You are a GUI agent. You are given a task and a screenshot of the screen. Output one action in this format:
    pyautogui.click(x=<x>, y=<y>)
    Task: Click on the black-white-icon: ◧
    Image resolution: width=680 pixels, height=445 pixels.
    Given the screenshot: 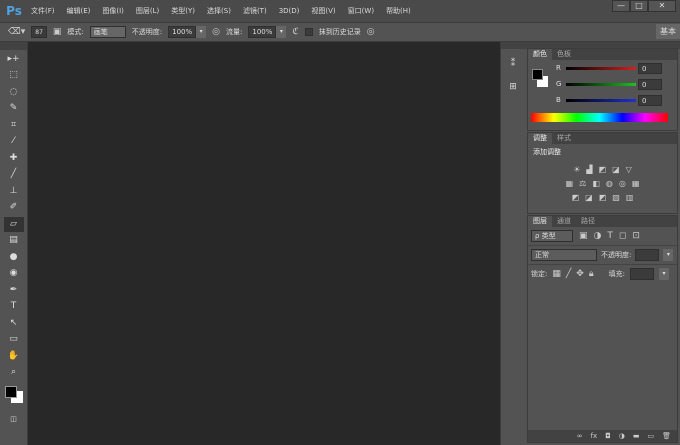 What is the action you would take?
    pyautogui.click(x=596, y=183)
    